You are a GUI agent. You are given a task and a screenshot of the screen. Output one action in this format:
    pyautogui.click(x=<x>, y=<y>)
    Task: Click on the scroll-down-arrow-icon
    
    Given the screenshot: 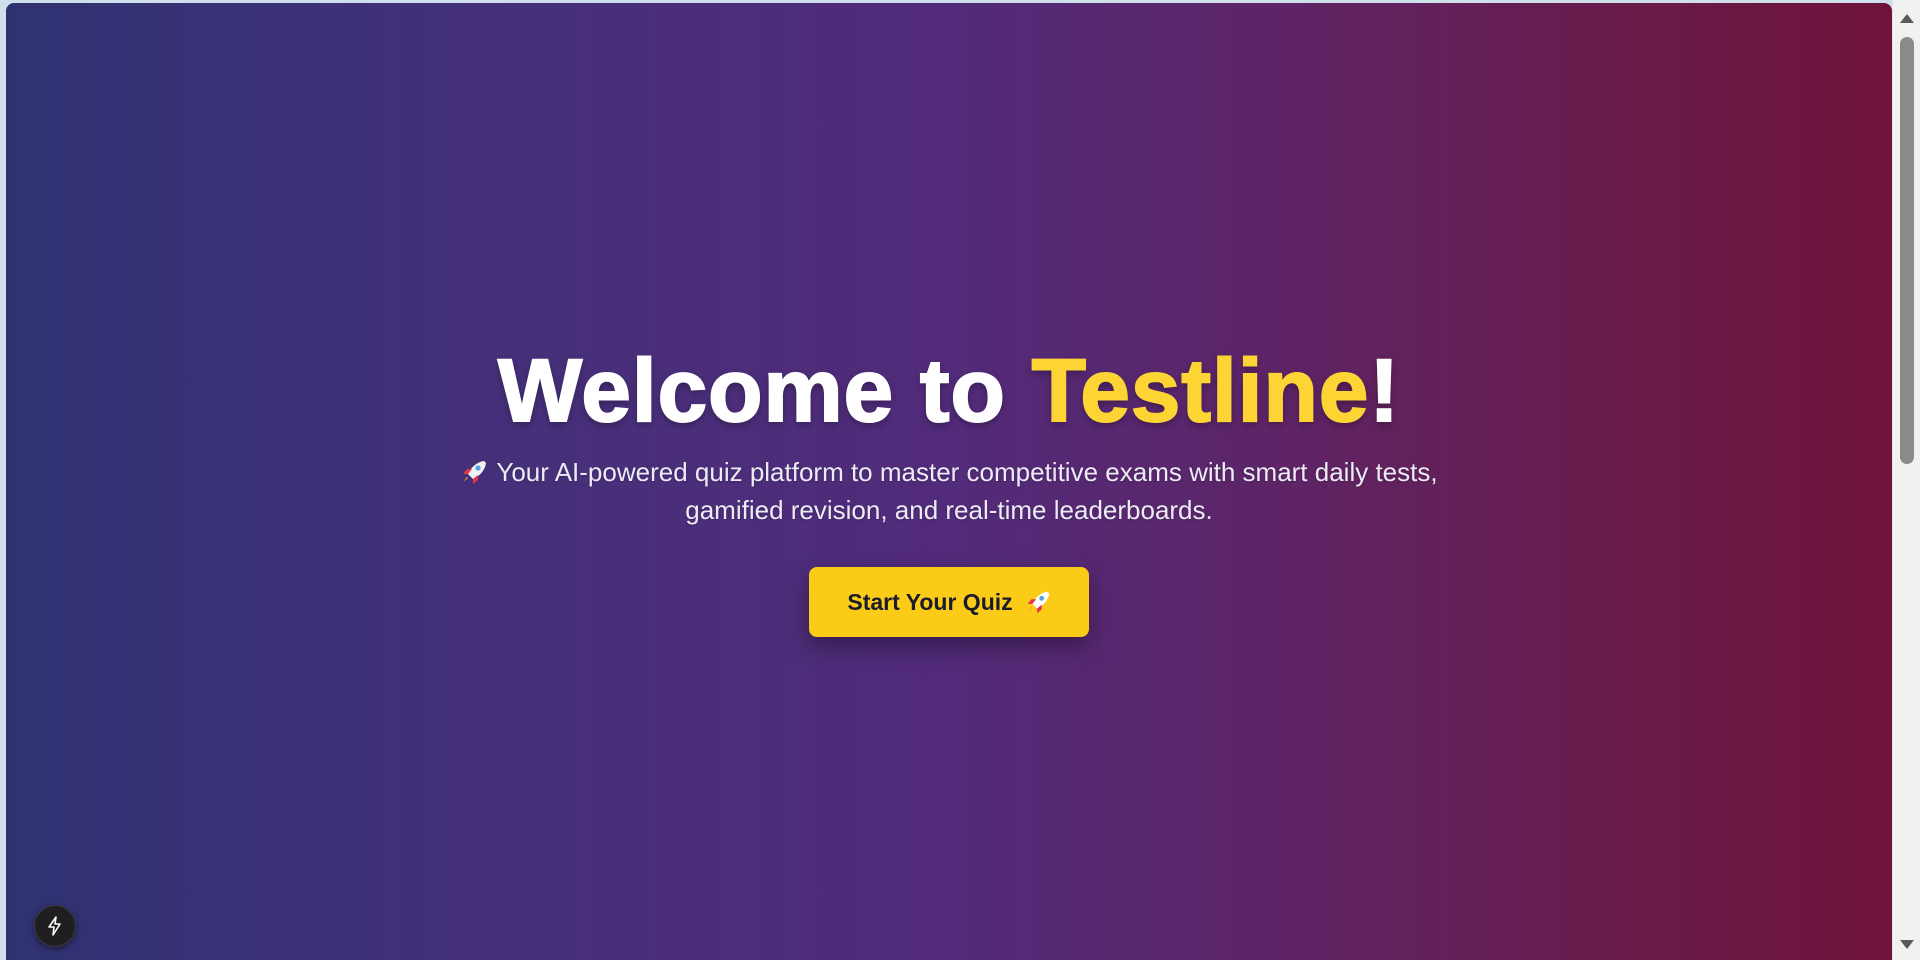 What is the action you would take?
    pyautogui.click(x=1907, y=944)
    